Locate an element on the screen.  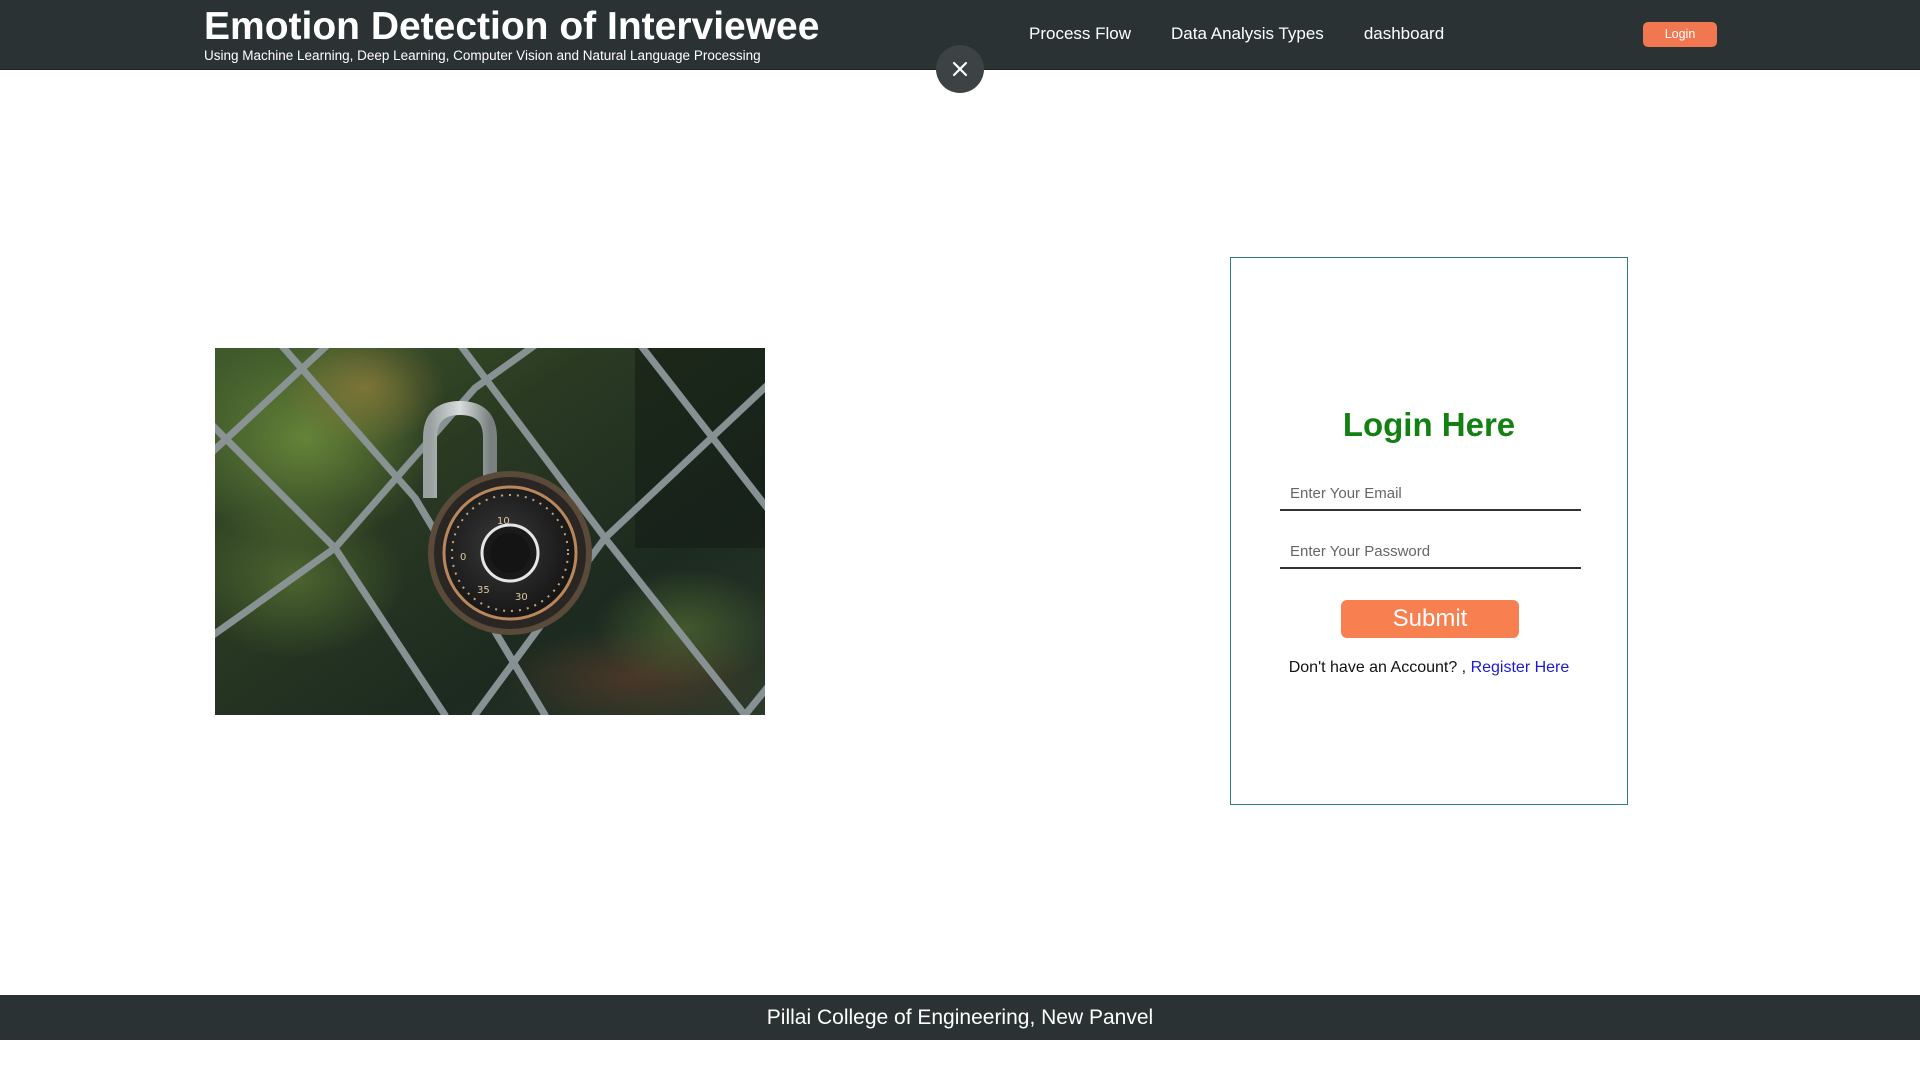
nav-link-dashboard: dashboard is located at coordinates (1404, 34).